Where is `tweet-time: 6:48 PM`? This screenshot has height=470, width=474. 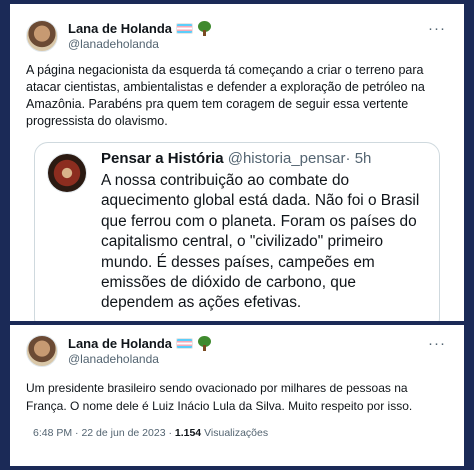
tweet-time: 6:48 PM is located at coordinates (52, 433).